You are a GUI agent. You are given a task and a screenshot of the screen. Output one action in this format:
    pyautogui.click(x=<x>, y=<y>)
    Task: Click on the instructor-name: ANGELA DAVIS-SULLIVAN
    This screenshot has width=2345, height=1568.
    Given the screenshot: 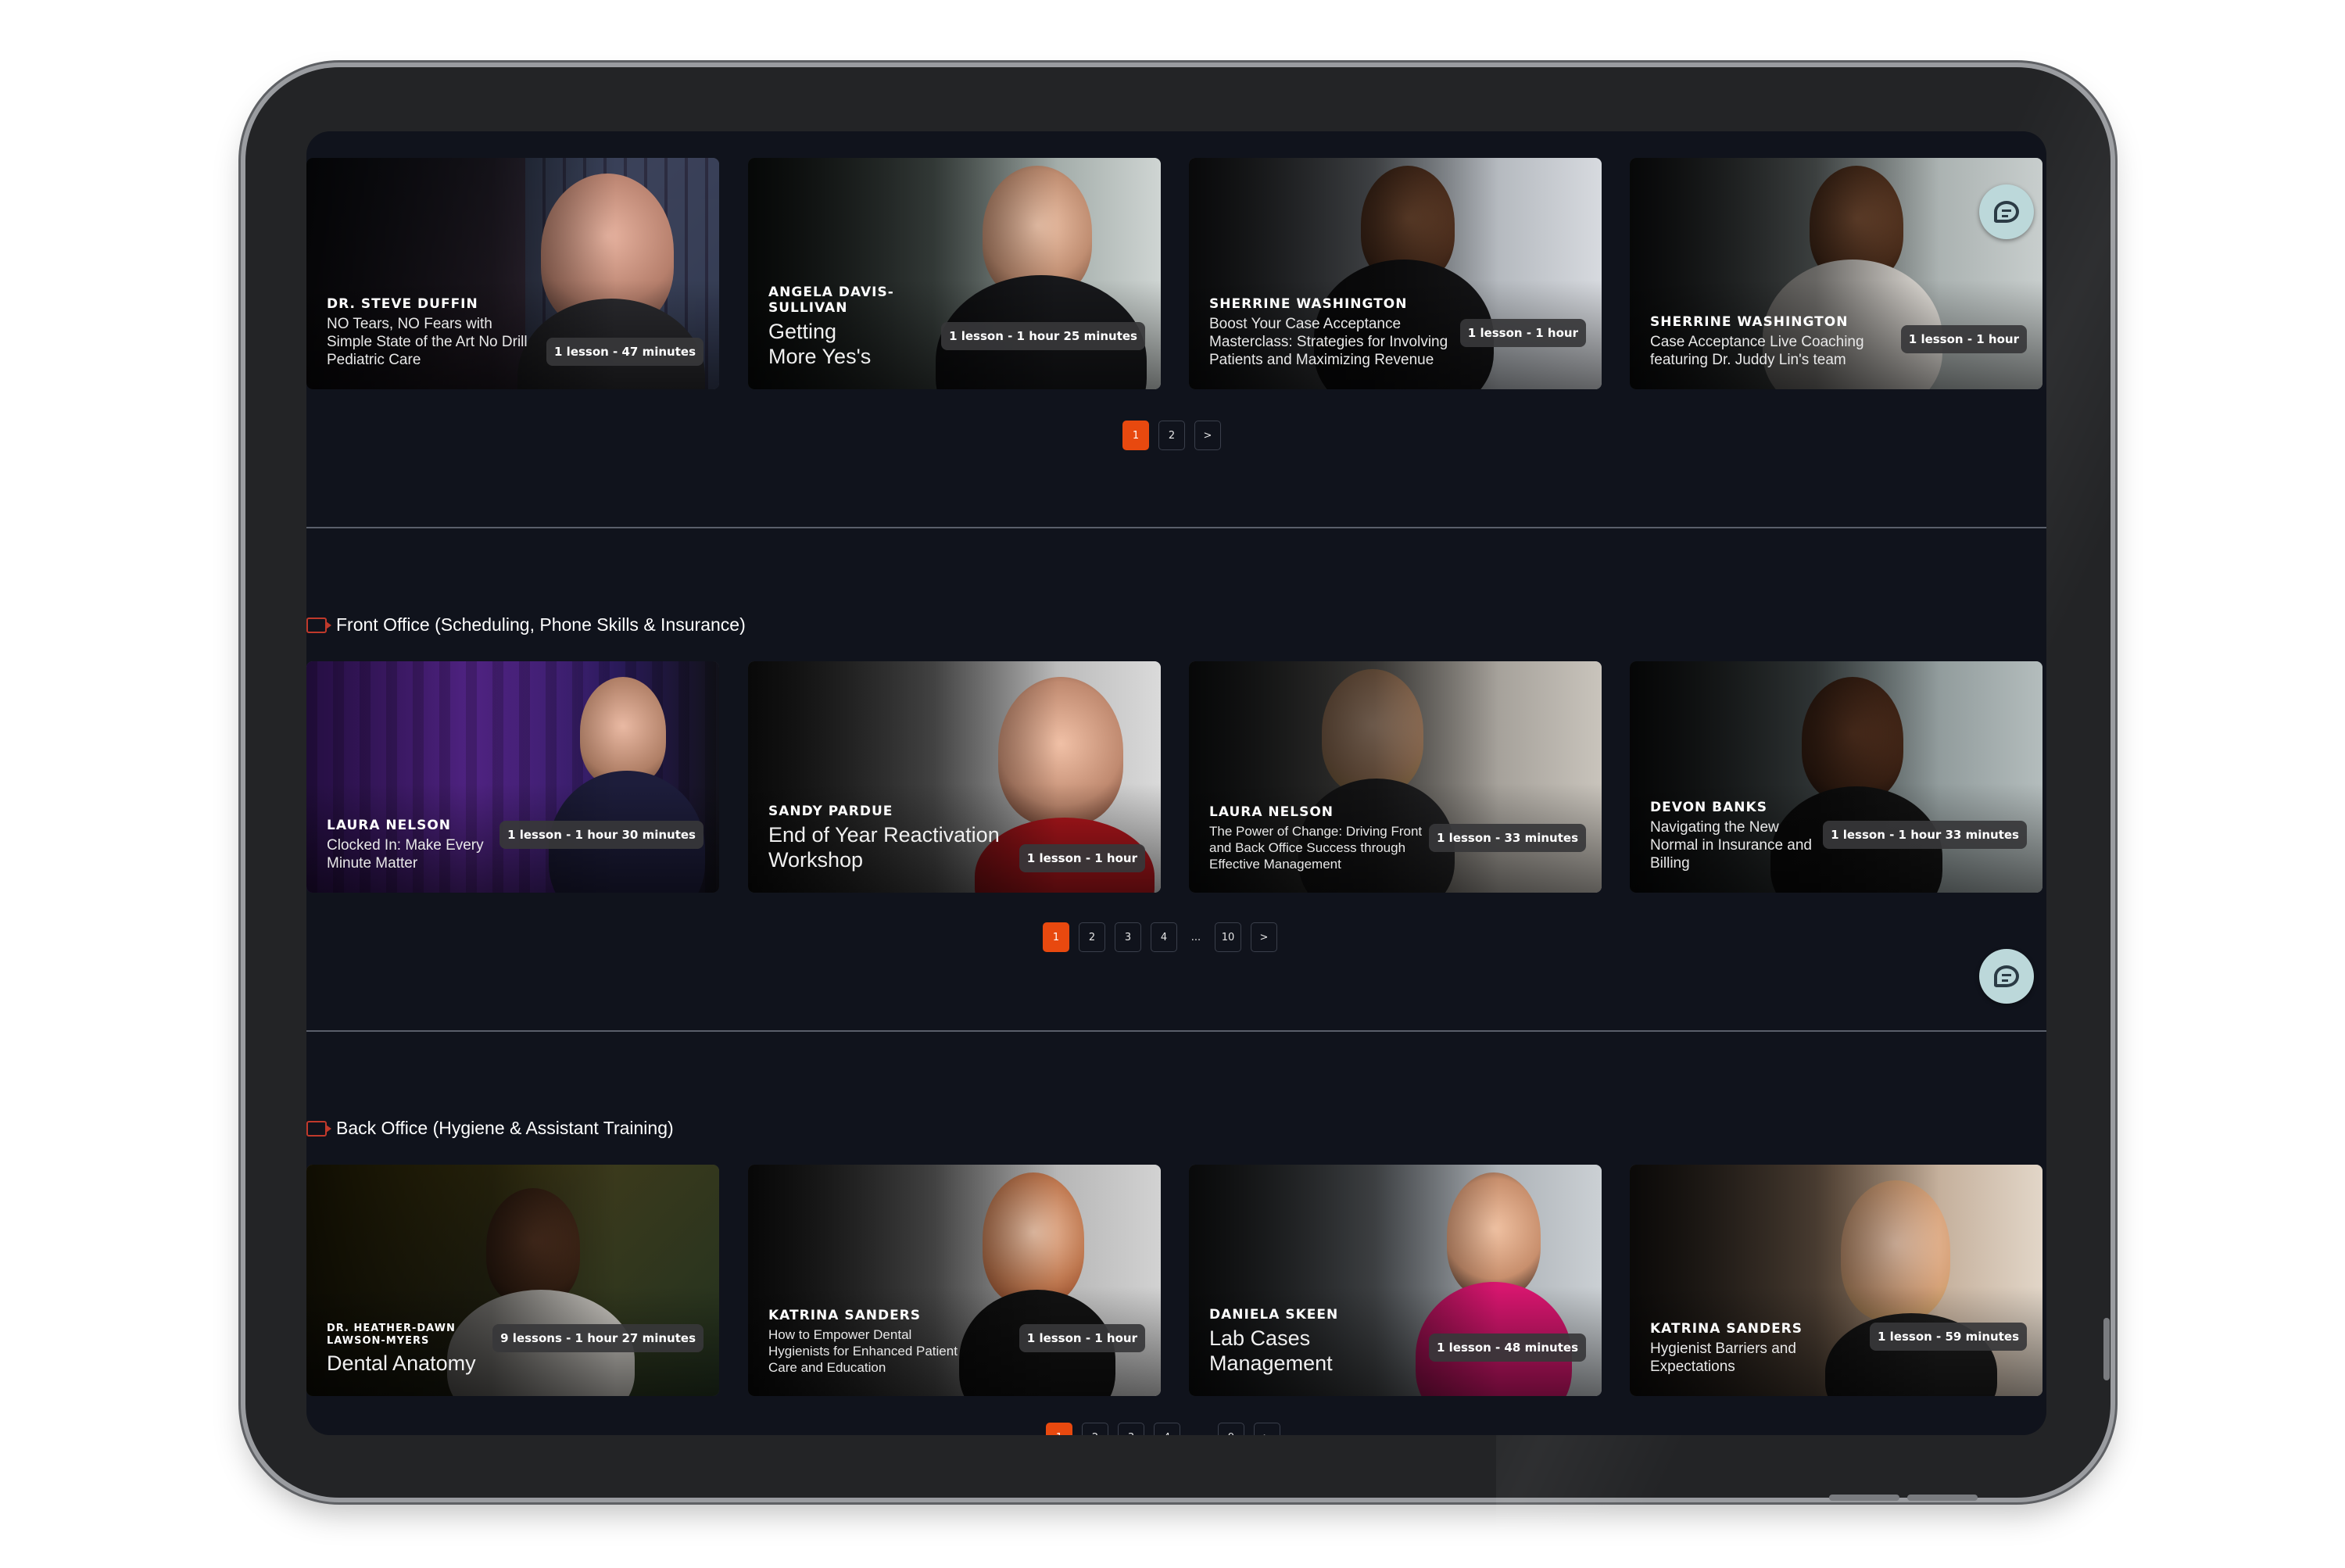 What is the action you would take?
    pyautogui.click(x=831, y=300)
    